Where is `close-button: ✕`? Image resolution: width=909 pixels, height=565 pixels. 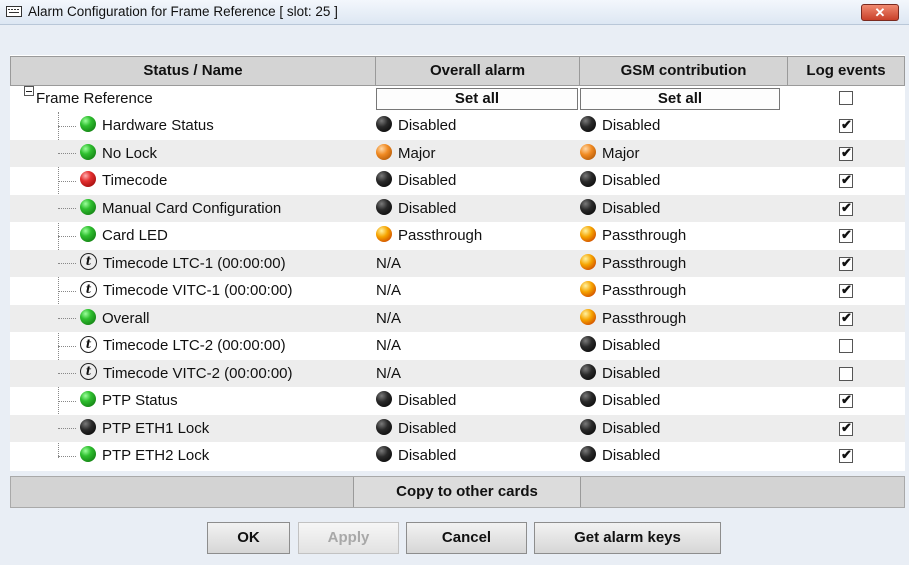 close-button: ✕ is located at coordinates (880, 12).